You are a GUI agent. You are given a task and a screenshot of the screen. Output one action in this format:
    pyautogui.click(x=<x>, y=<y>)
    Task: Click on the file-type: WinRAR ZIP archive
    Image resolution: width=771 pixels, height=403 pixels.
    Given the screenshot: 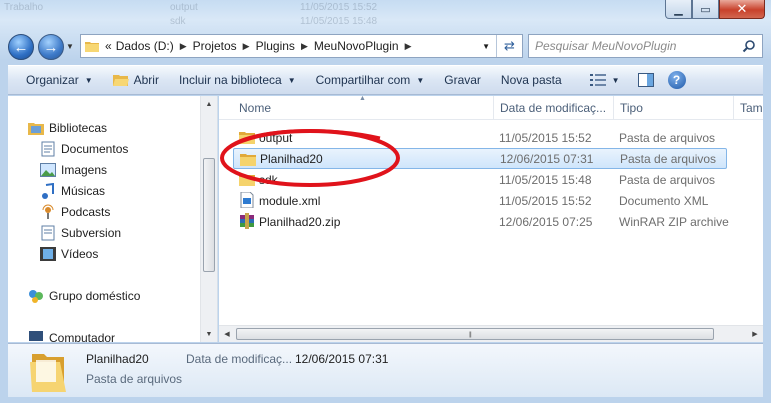 What is the action you would take?
    pyautogui.click(x=674, y=221)
    